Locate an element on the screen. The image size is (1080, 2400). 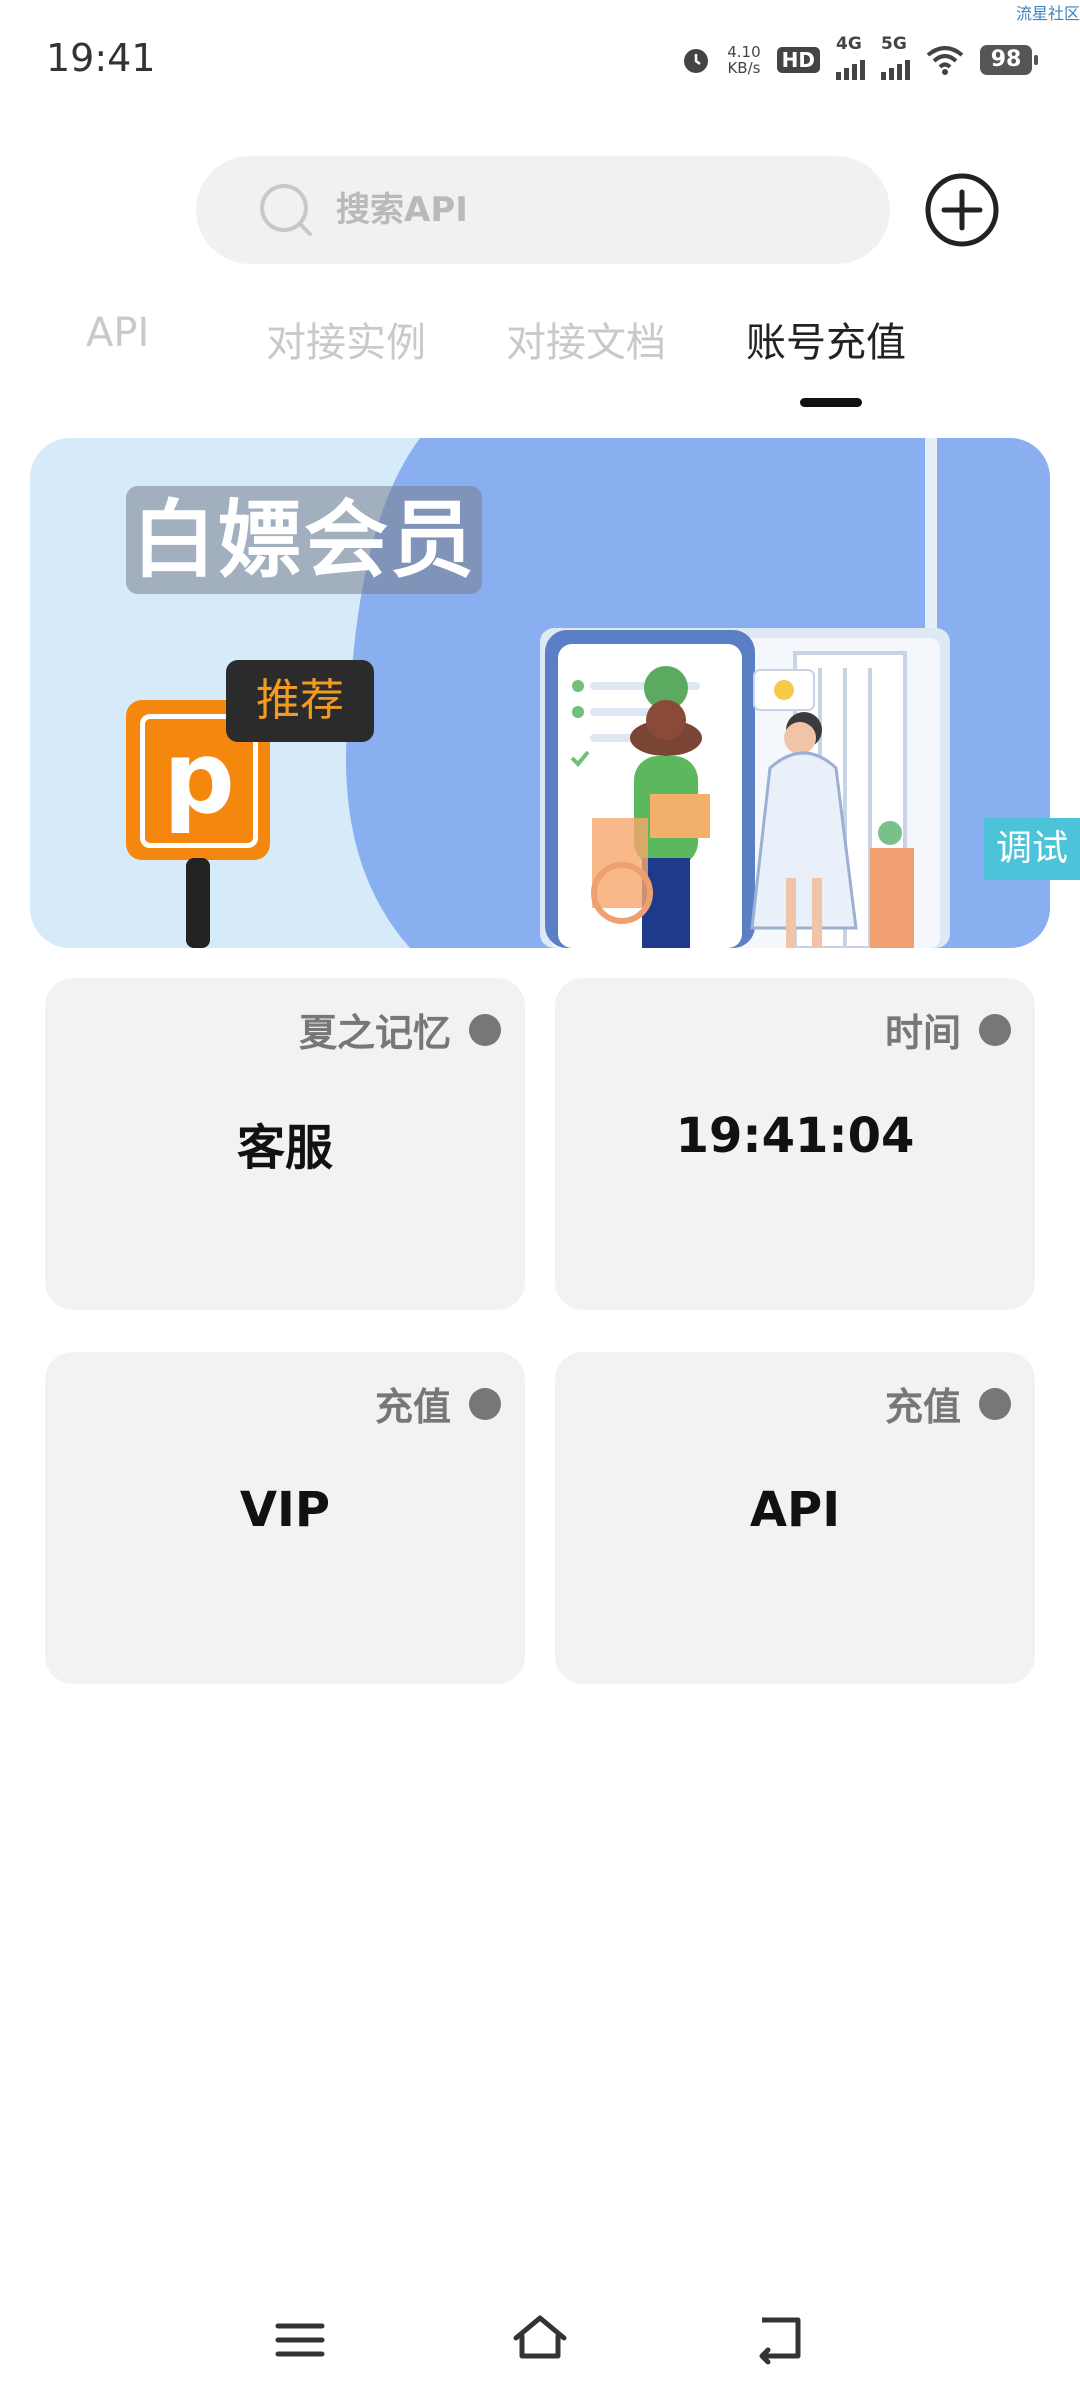
search-icon is located at coordinates (286, 210).